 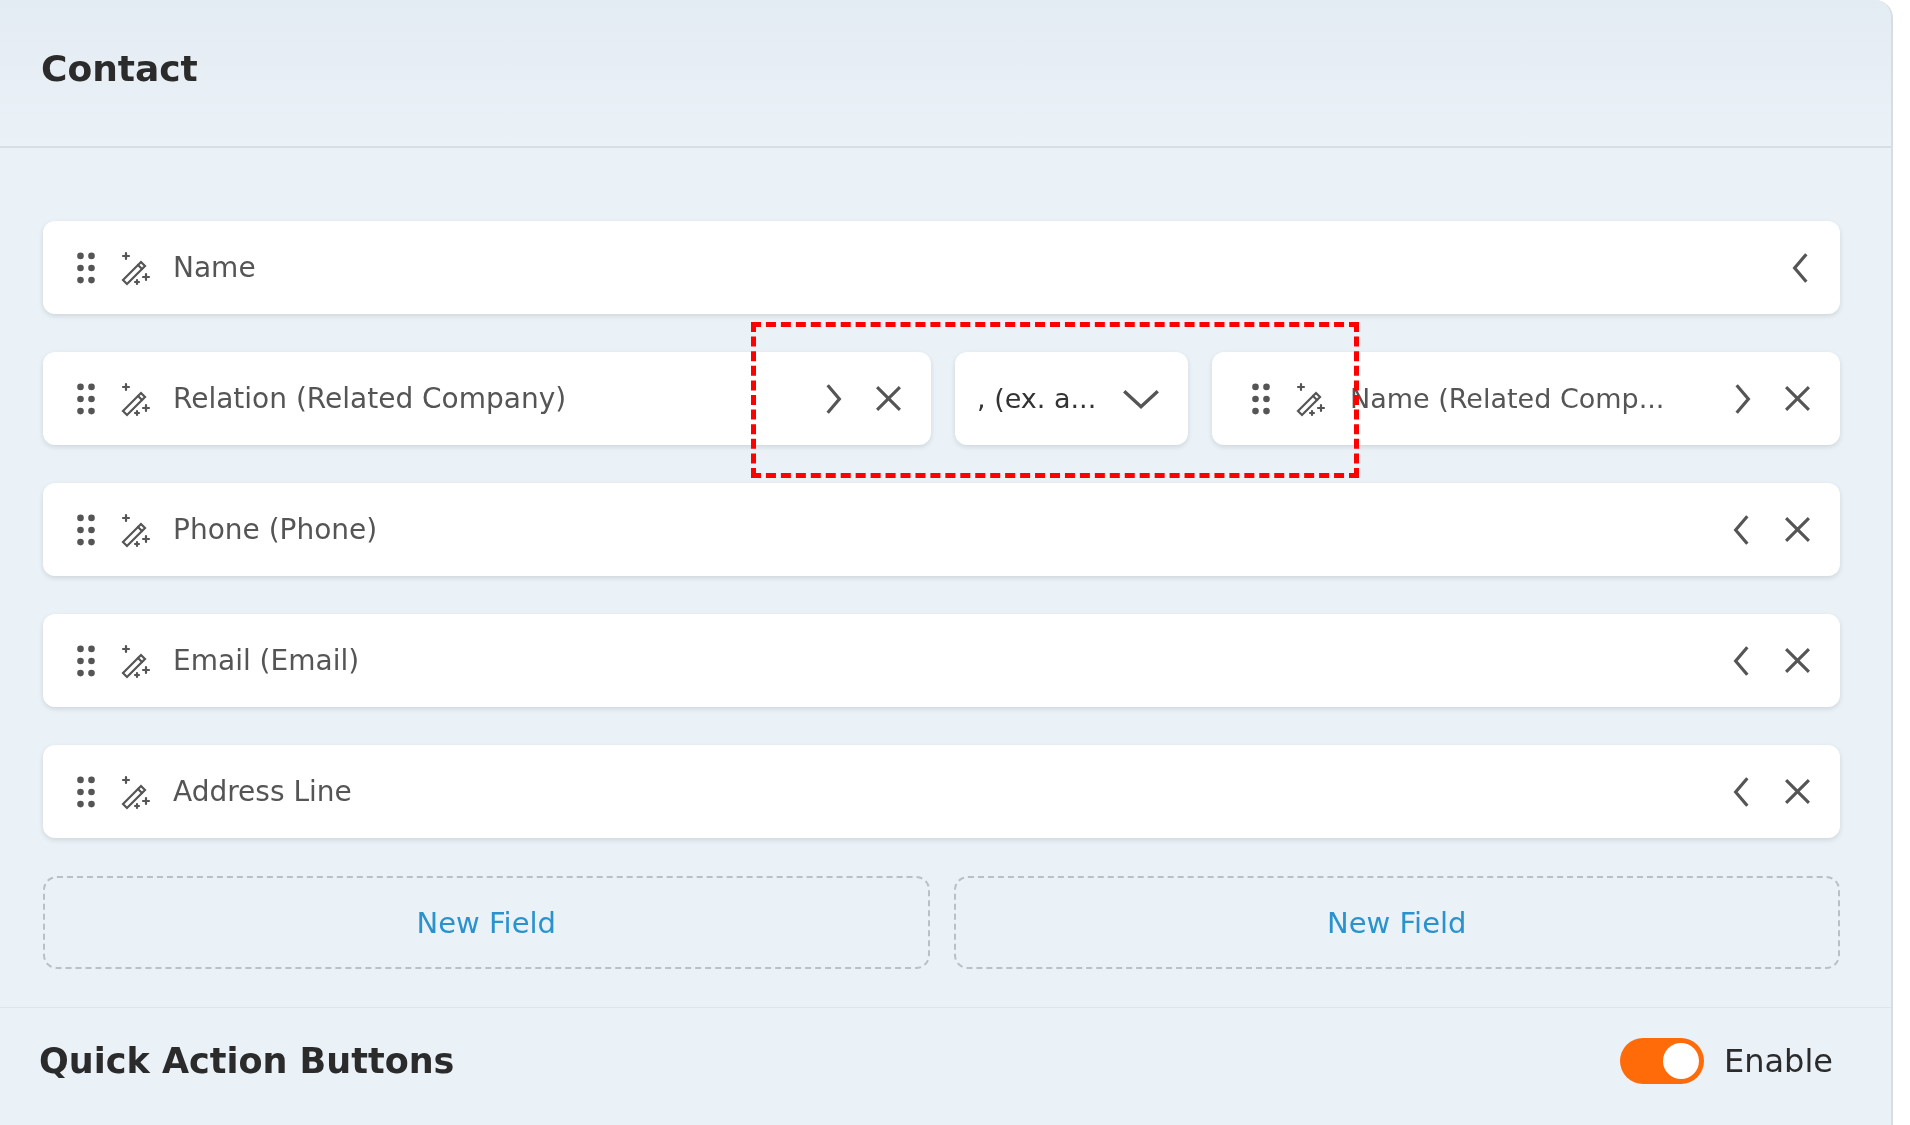 What do you see at coordinates (370, 398) in the screenshot?
I see `field-label: Relation (Related Company)` at bounding box center [370, 398].